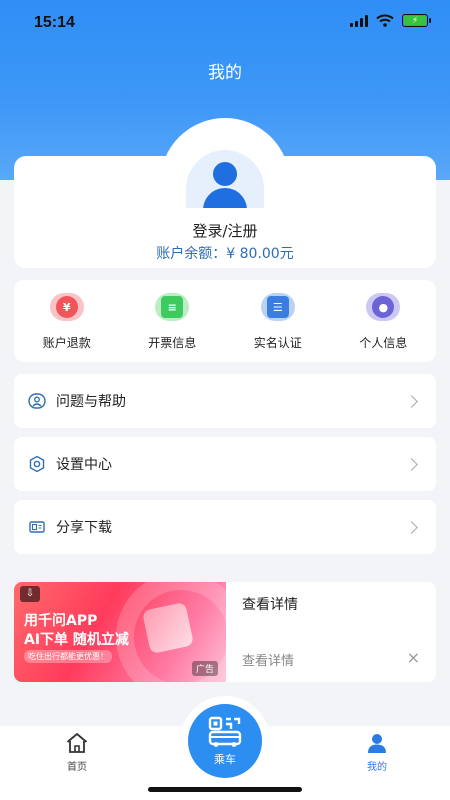 The image size is (450, 800). What do you see at coordinates (84, 528) in the screenshot?
I see `menu-label: 分享下载` at bounding box center [84, 528].